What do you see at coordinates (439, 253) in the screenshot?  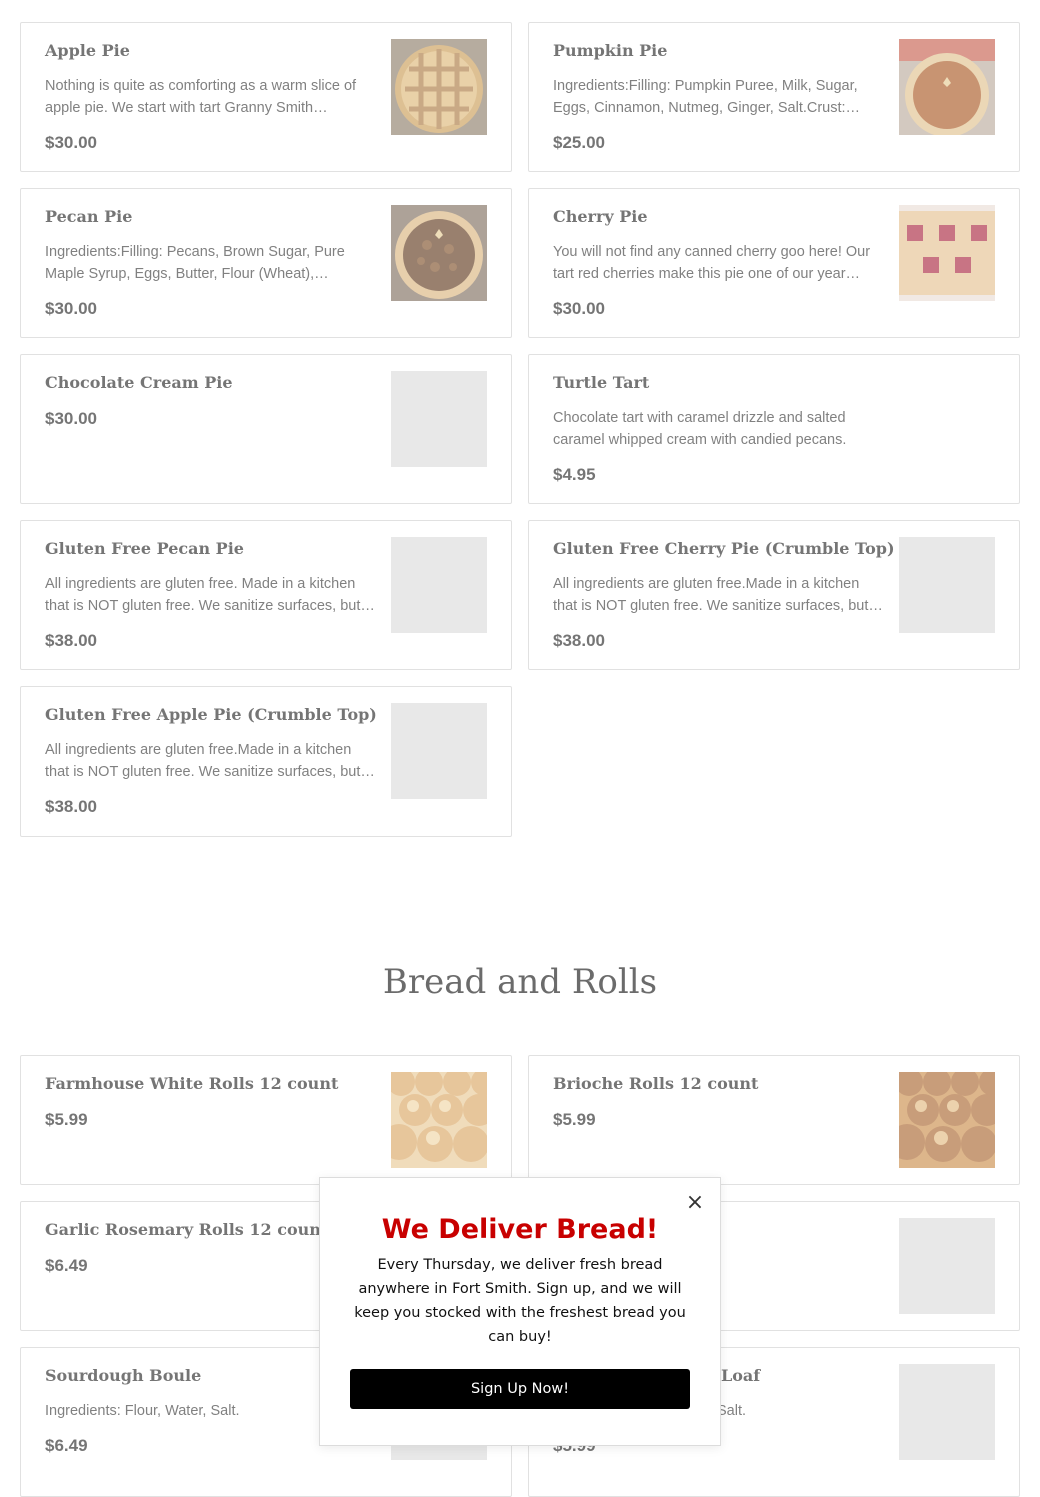 I see `pecan-pie-image` at bounding box center [439, 253].